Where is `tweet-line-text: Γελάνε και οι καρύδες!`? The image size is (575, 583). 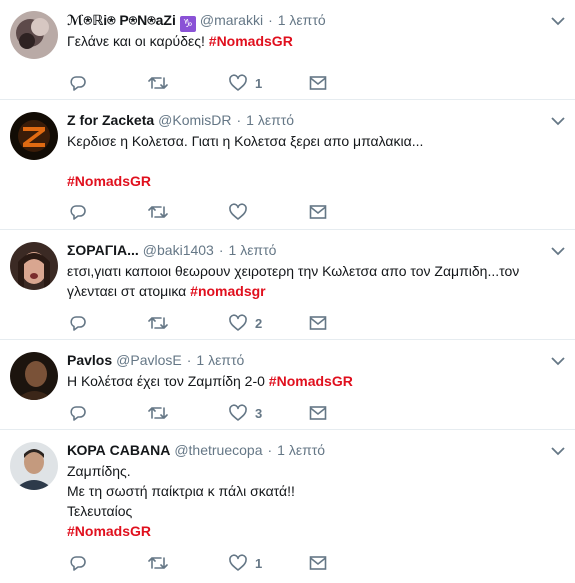 tweet-line-text: Γελάνε και οι καρύδες! is located at coordinates (138, 41).